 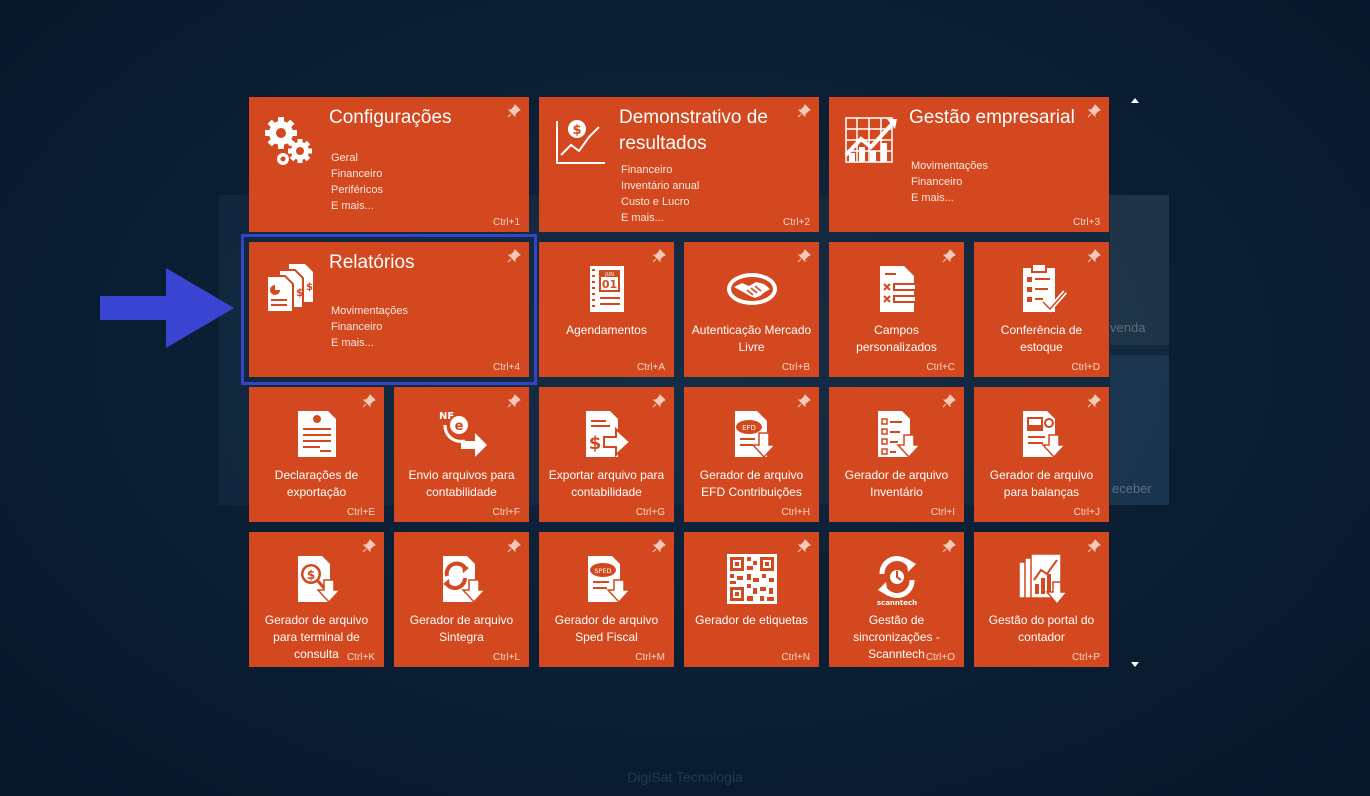 I want to click on nfe-send-icon: NF e, so click(x=463, y=434).